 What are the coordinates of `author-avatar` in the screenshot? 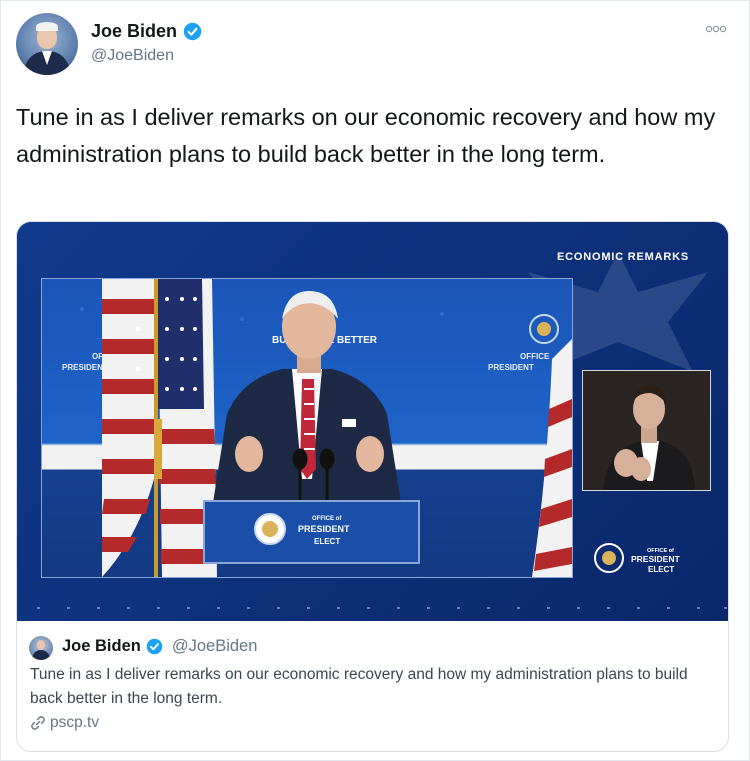 It's located at (47, 44).